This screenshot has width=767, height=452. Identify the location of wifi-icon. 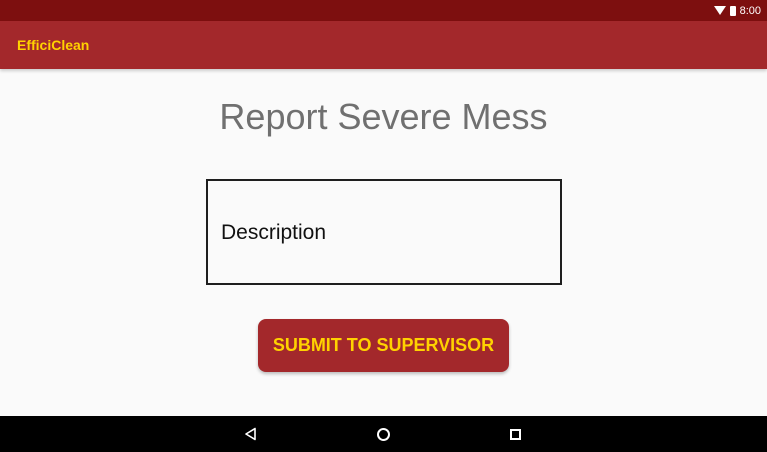
(719, 10).